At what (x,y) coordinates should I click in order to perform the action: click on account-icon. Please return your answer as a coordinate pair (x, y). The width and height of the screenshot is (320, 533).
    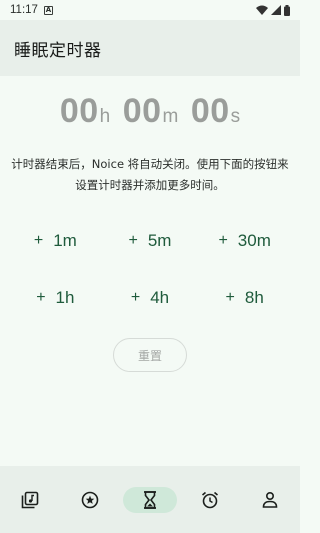
    Looking at the image, I should click on (270, 499).